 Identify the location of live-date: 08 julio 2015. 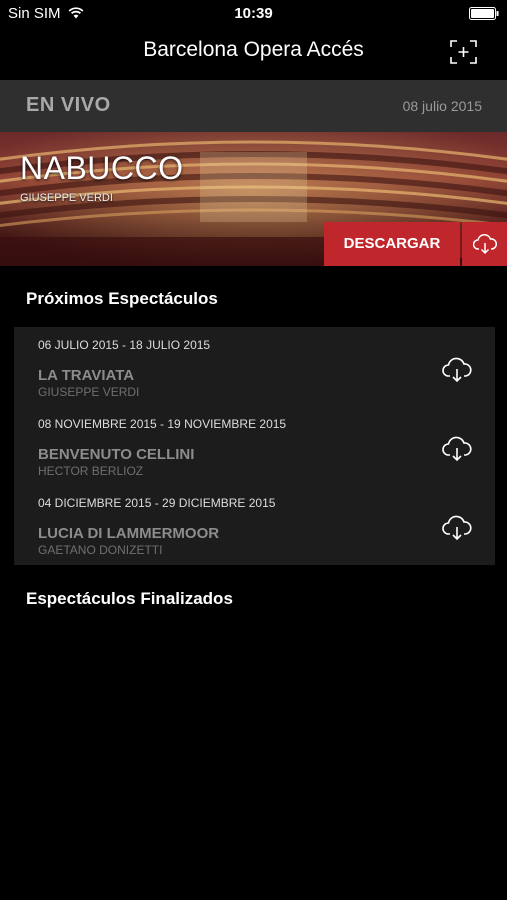
(442, 106).